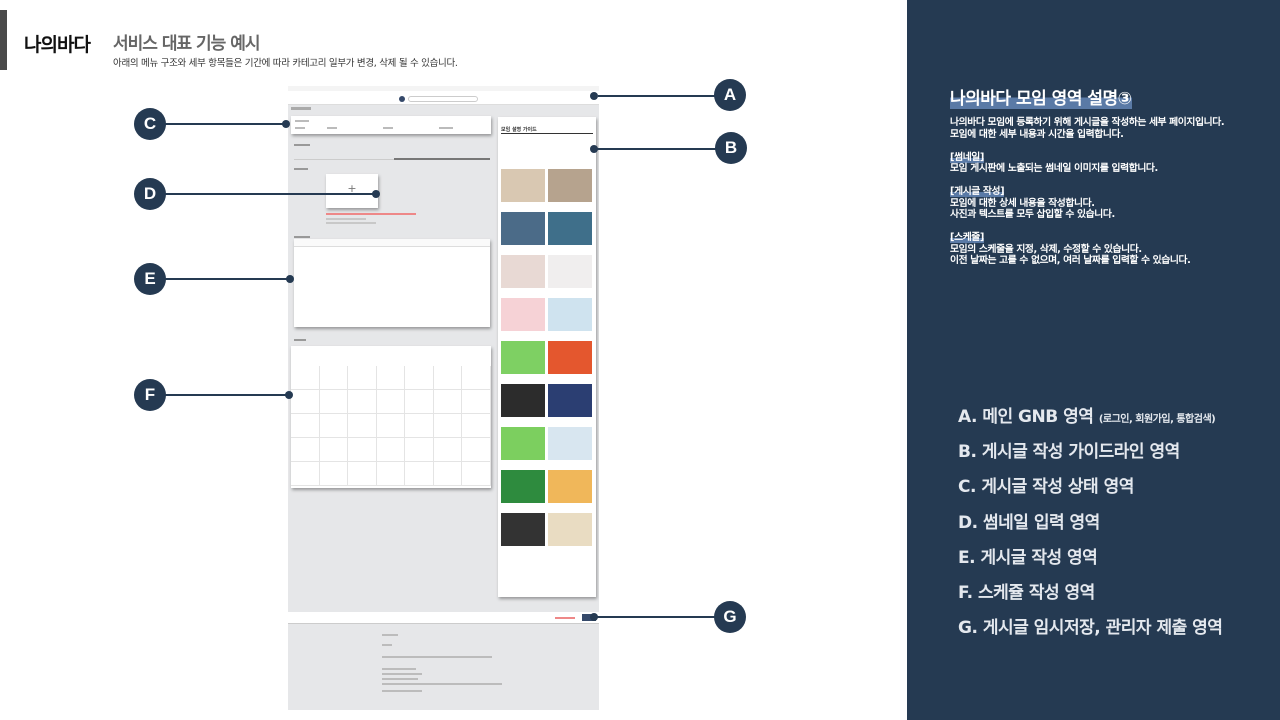  What do you see at coordinates (290, 279) in the screenshot?
I see `leader-dot-e` at bounding box center [290, 279].